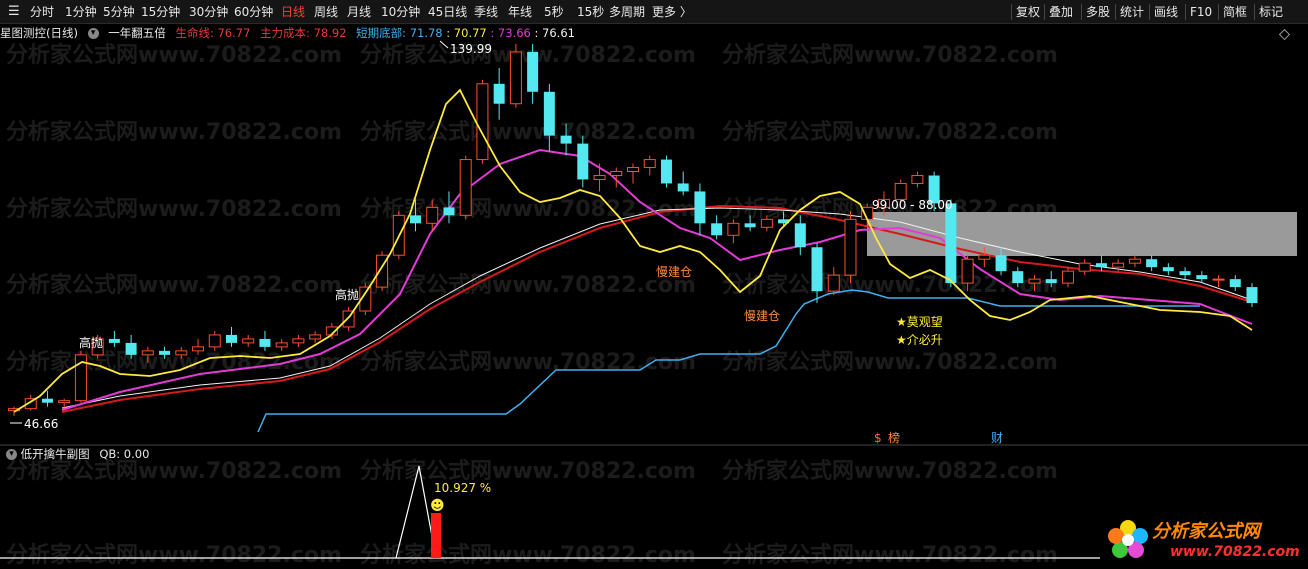 This screenshot has height=569, width=1308. What do you see at coordinates (1235, 12) in the screenshot?
I see `toolbar-tool-button: 简框` at bounding box center [1235, 12].